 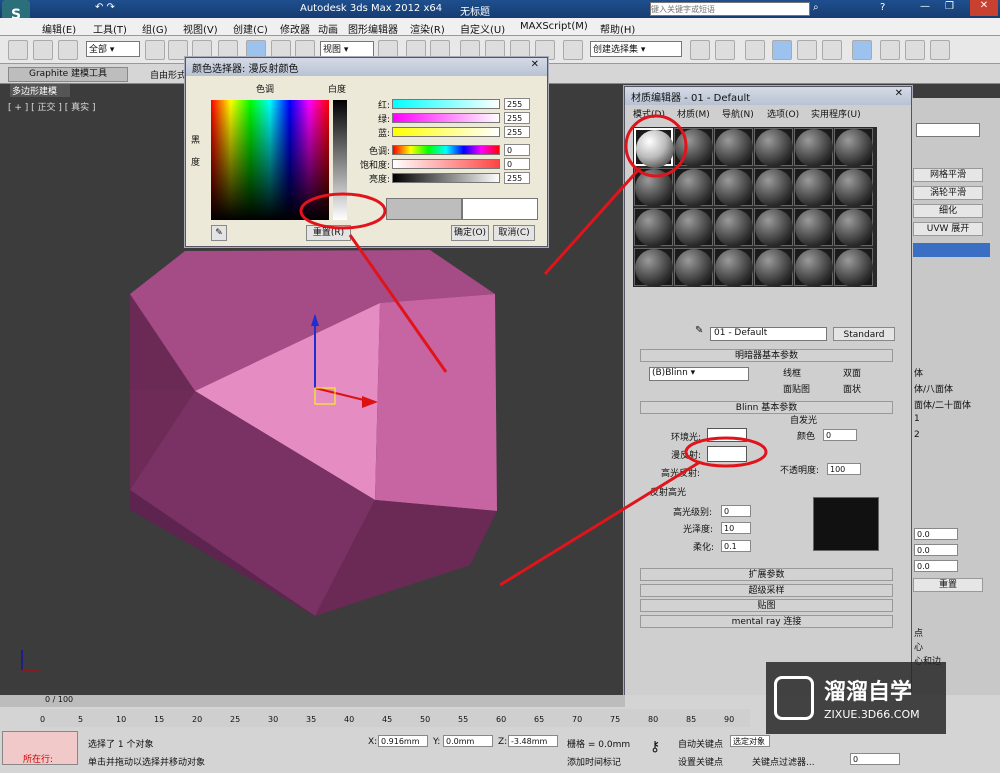 I want to click on rollout-supersampling: 超级采样, so click(x=766, y=590).